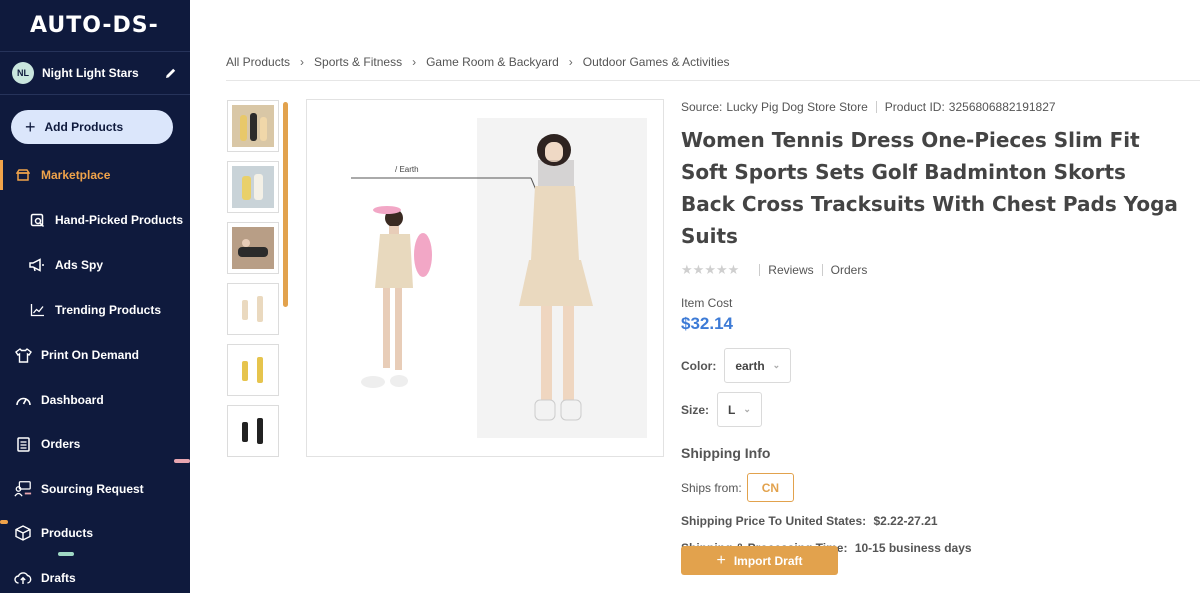 This screenshot has height=593, width=1200. I want to click on source-store: Lucky Pig Dog Store Store, so click(796, 107).